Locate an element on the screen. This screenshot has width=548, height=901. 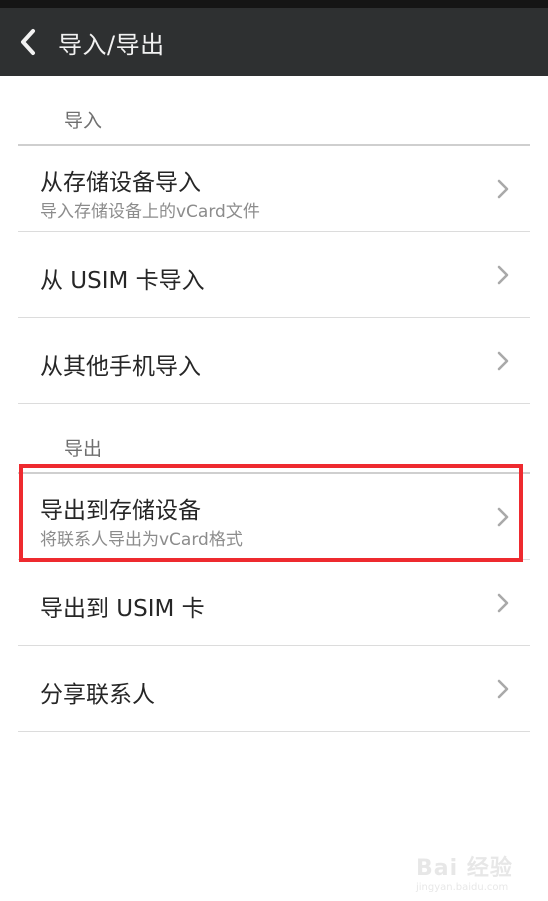
item-title: 分享联系人 is located at coordinates (97, 695).